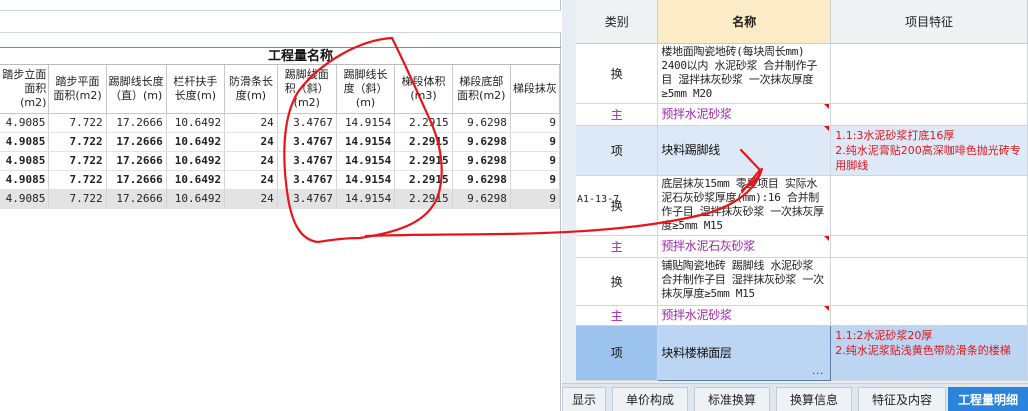 This screenshot has height=411, width=1028. Describe the element at coordinates (650, 399) in the screenshot. I see `tab-unit-price: 单价构成` at that location.